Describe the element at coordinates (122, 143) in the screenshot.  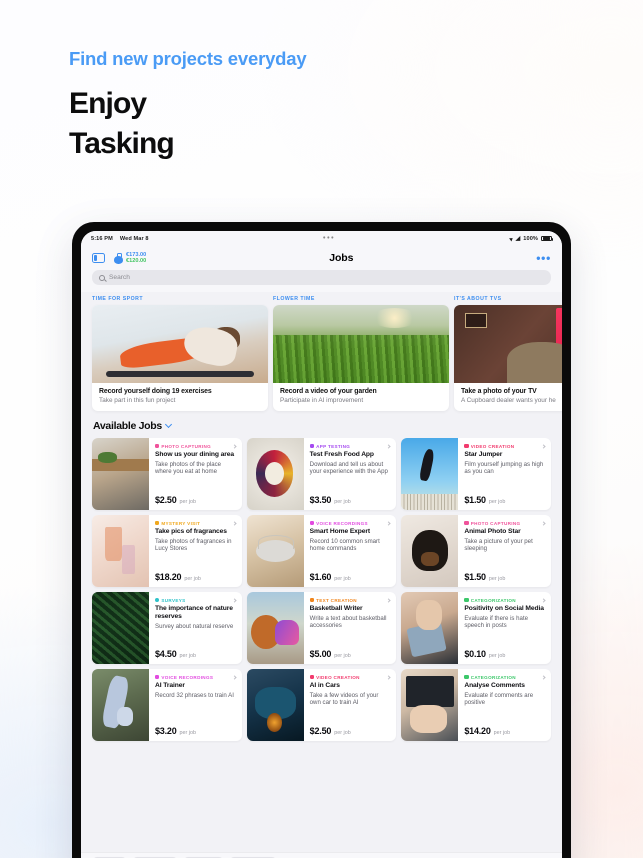
I see `hero-title-line-2: Tasking` at that location.